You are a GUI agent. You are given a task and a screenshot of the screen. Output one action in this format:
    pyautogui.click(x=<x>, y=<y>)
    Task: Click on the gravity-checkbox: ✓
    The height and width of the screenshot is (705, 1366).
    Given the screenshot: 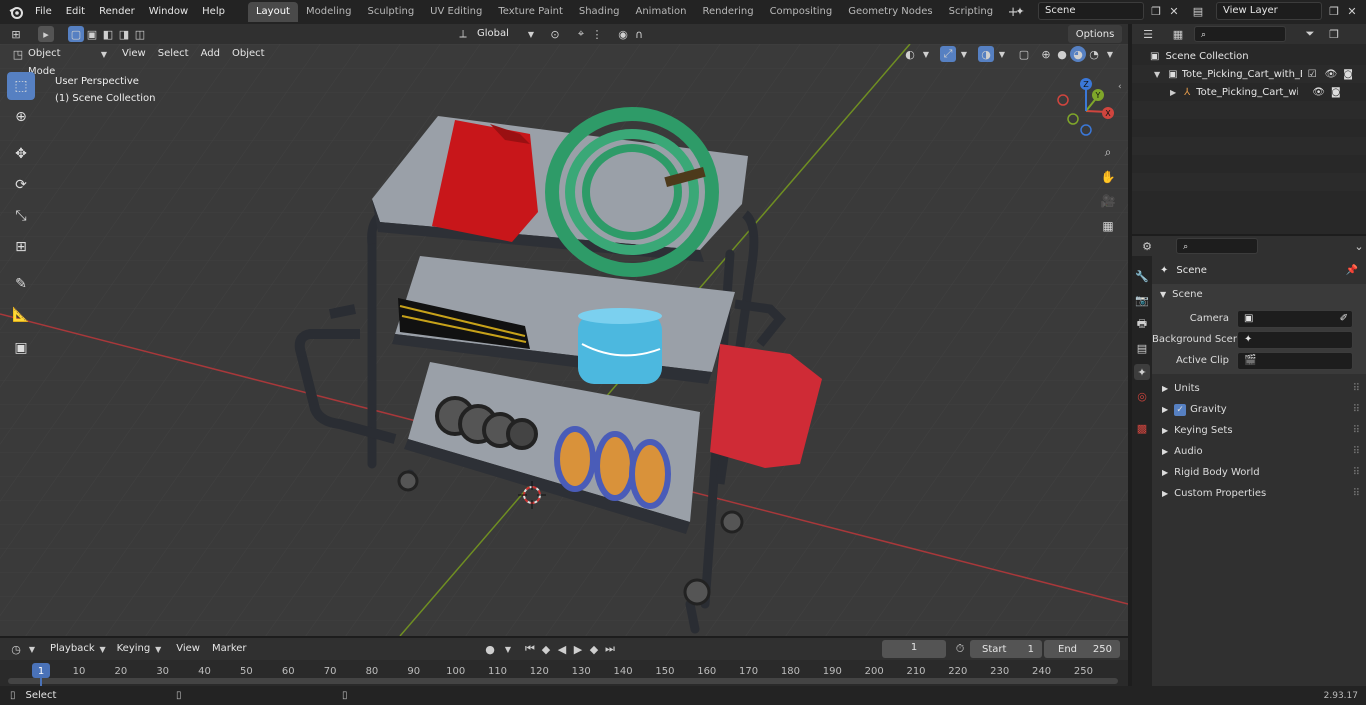 What is the action you would take?
    pyautogui.click(x=1180, y=409)
    